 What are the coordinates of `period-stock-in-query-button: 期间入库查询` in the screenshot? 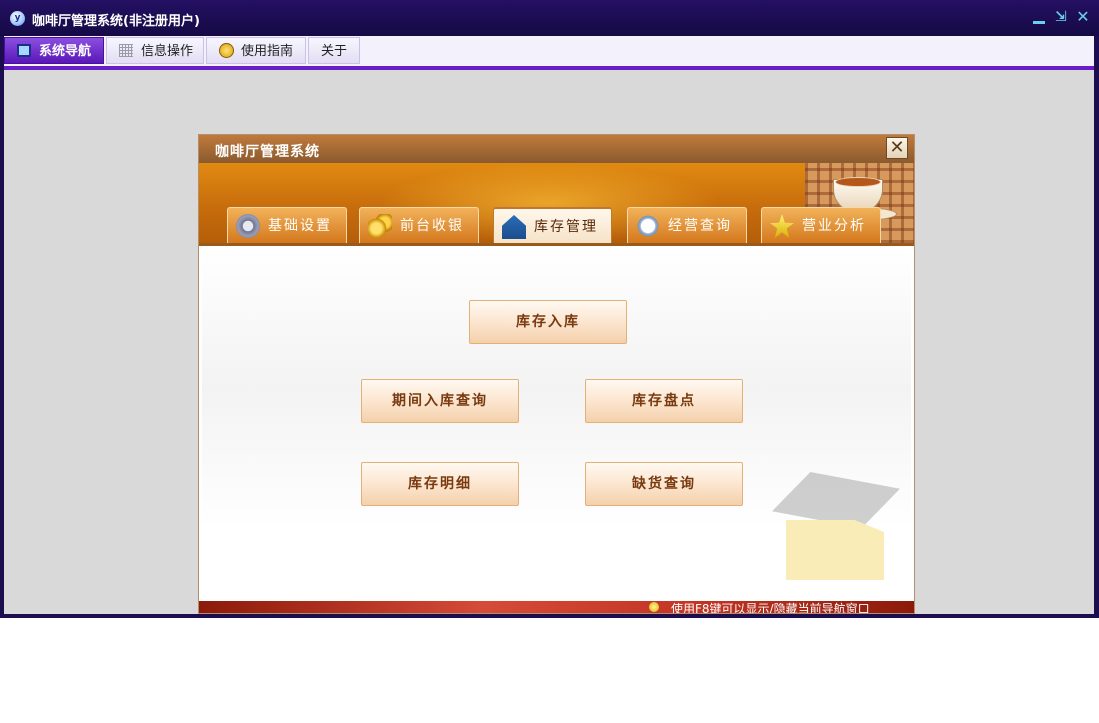 It's located at (440, 401).